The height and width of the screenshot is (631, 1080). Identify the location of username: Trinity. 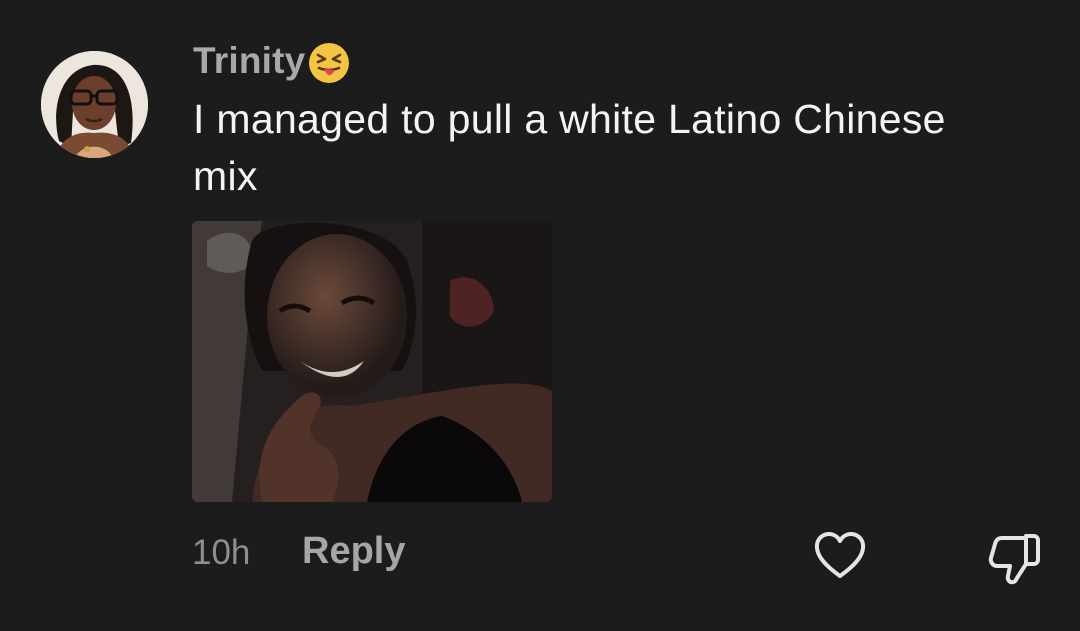
(249, 61).